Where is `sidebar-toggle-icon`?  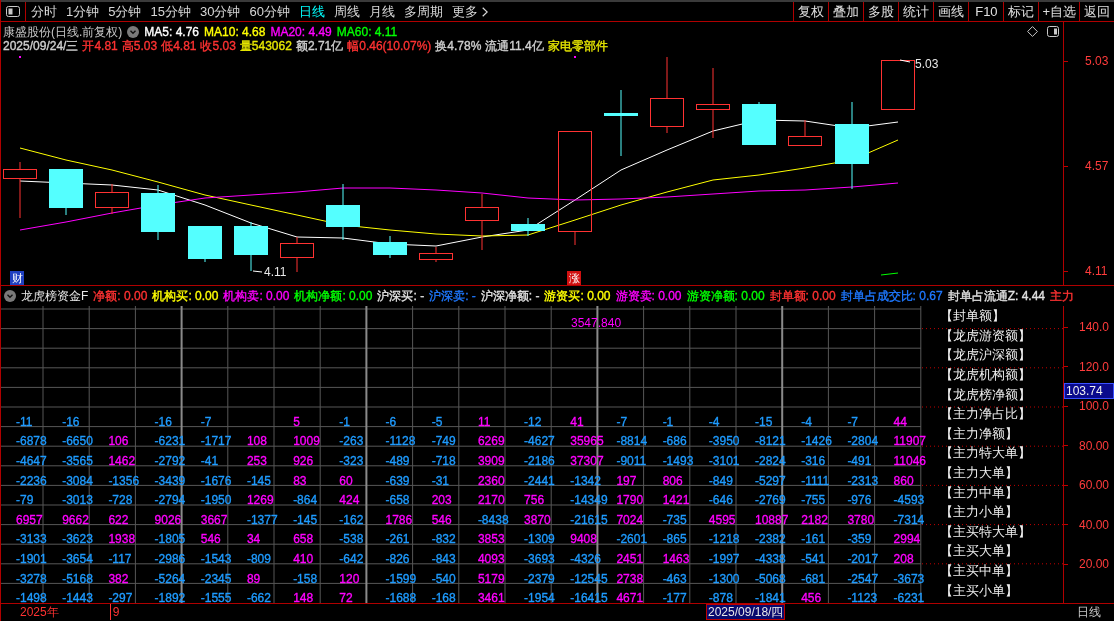
sidebar-toggle-icon is located at coordinates (13, 11).